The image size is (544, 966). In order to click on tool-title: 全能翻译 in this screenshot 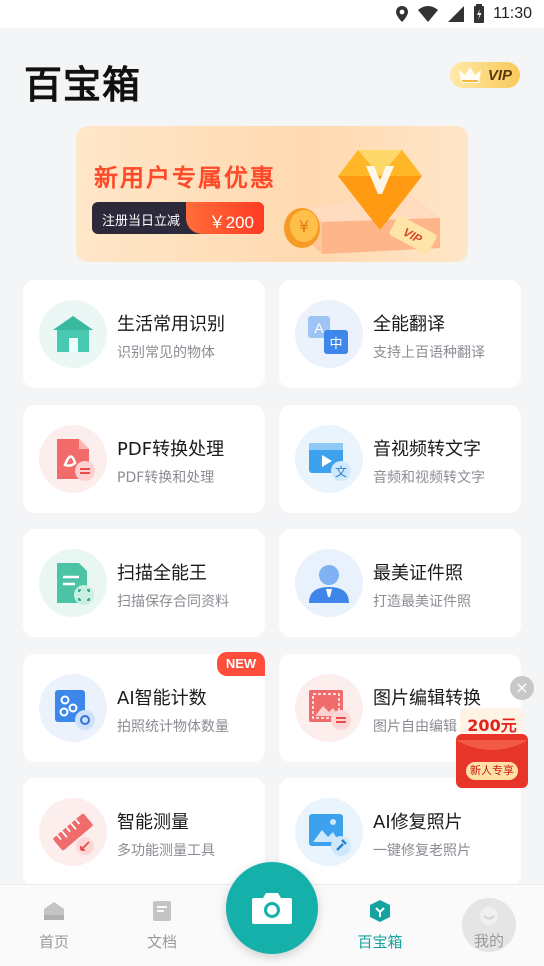, I will do `click(409, 324)`.